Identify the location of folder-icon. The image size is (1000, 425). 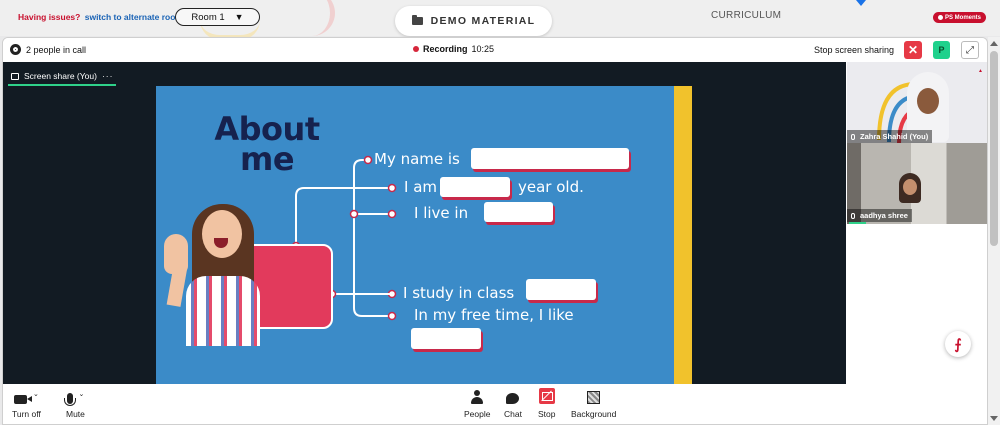
(417, 20).